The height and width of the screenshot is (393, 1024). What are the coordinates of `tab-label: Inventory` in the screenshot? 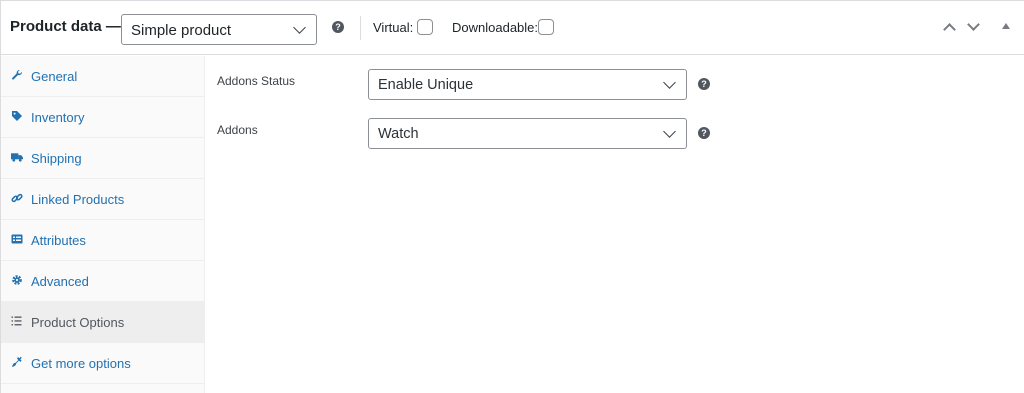 It's located at (58, 117).